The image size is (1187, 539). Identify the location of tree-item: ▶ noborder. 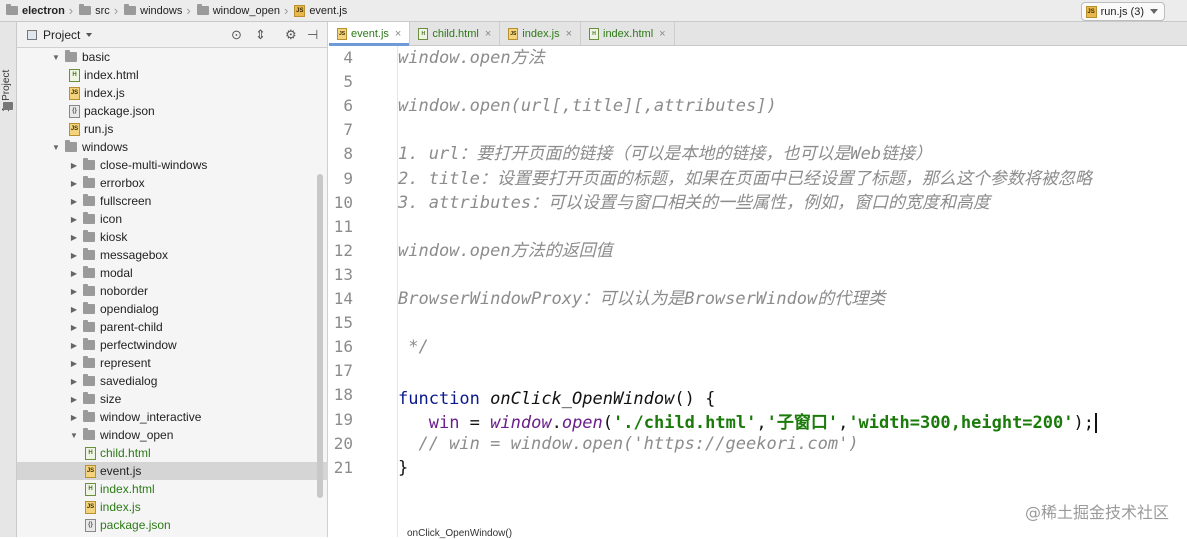
(172, 291).